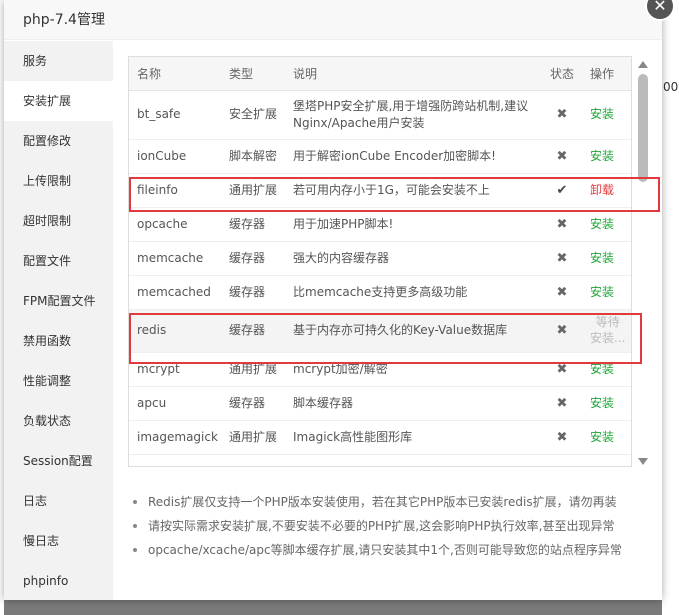 This screenshot has width=679, height=615. I want to click on sidebar-item-config-edit: 配置修改, so click(58, 141).